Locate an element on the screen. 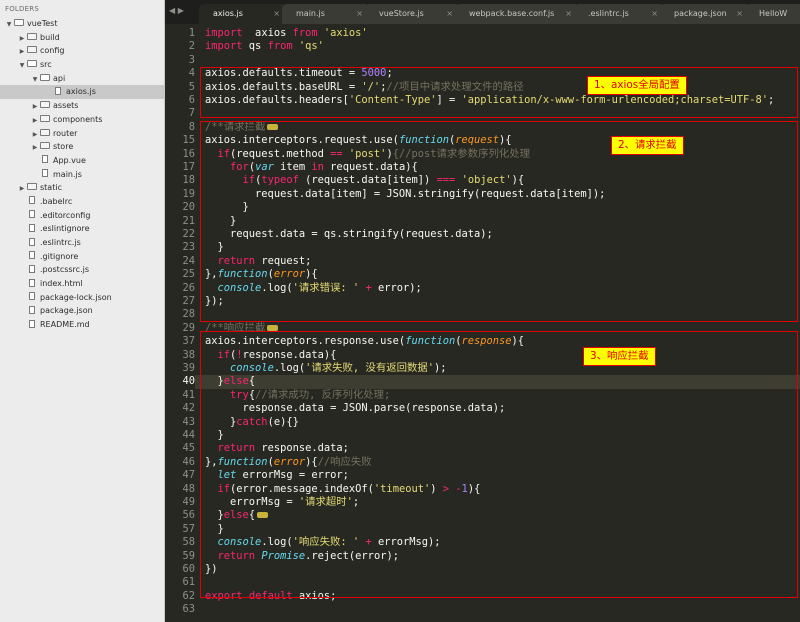  tab-webpack-base-conf-js: webpack.base.conf.js × is located at coordinates (517, 14).